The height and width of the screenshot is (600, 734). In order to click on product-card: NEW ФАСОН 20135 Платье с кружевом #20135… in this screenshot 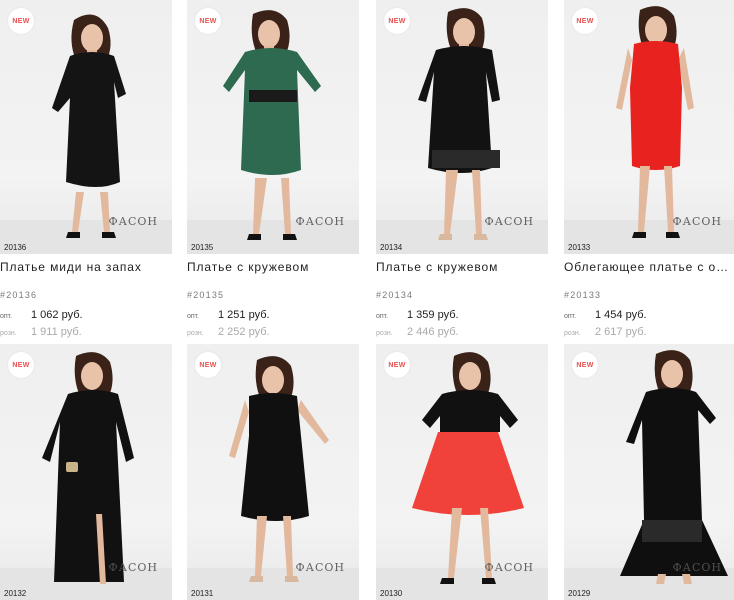, I will do `click(273, 171)`.